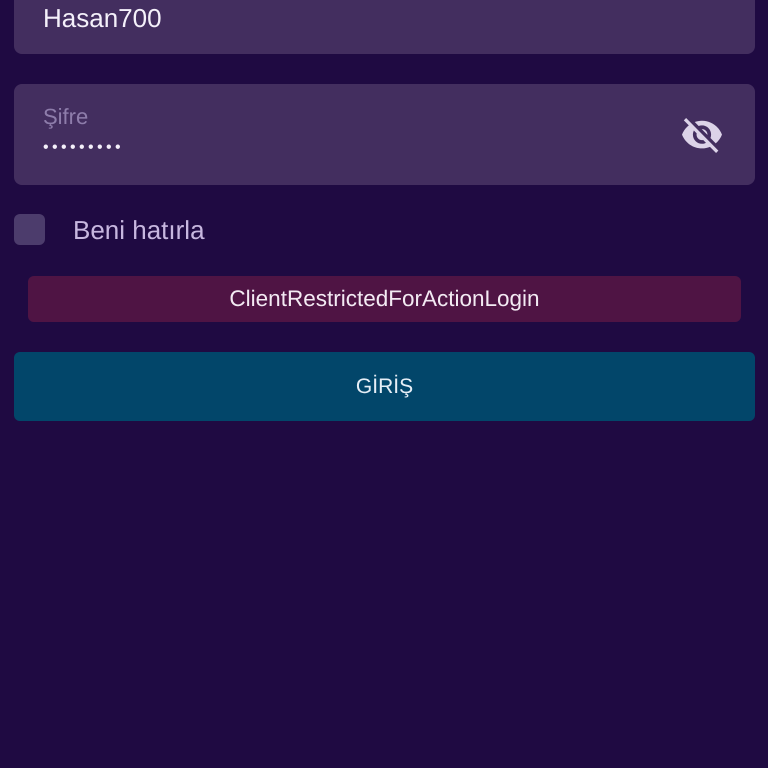 The width and height of the screenshot is (768, 768). What do you see at coordinates (384, 299) in the screenshot?
I see `error-message: ClientRestrictedForActionLogin` at bounding box center [384, 299].